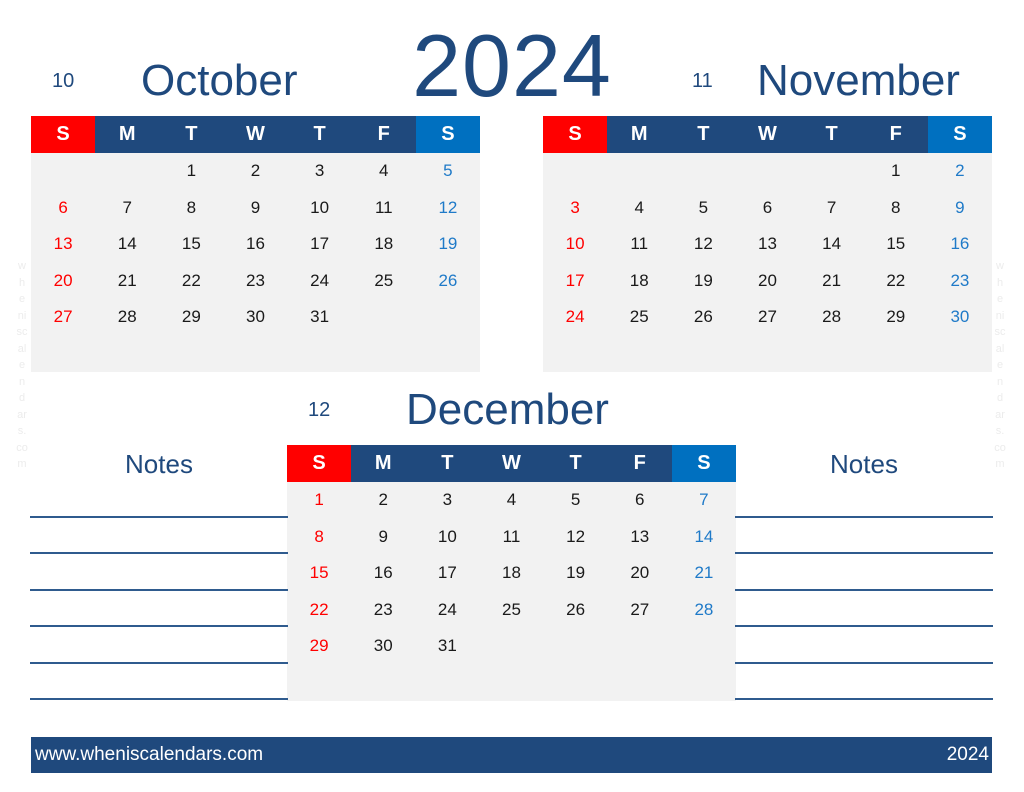  I want to click on week-row: 24 25 26 27 28 29 30, so click(767, 317).